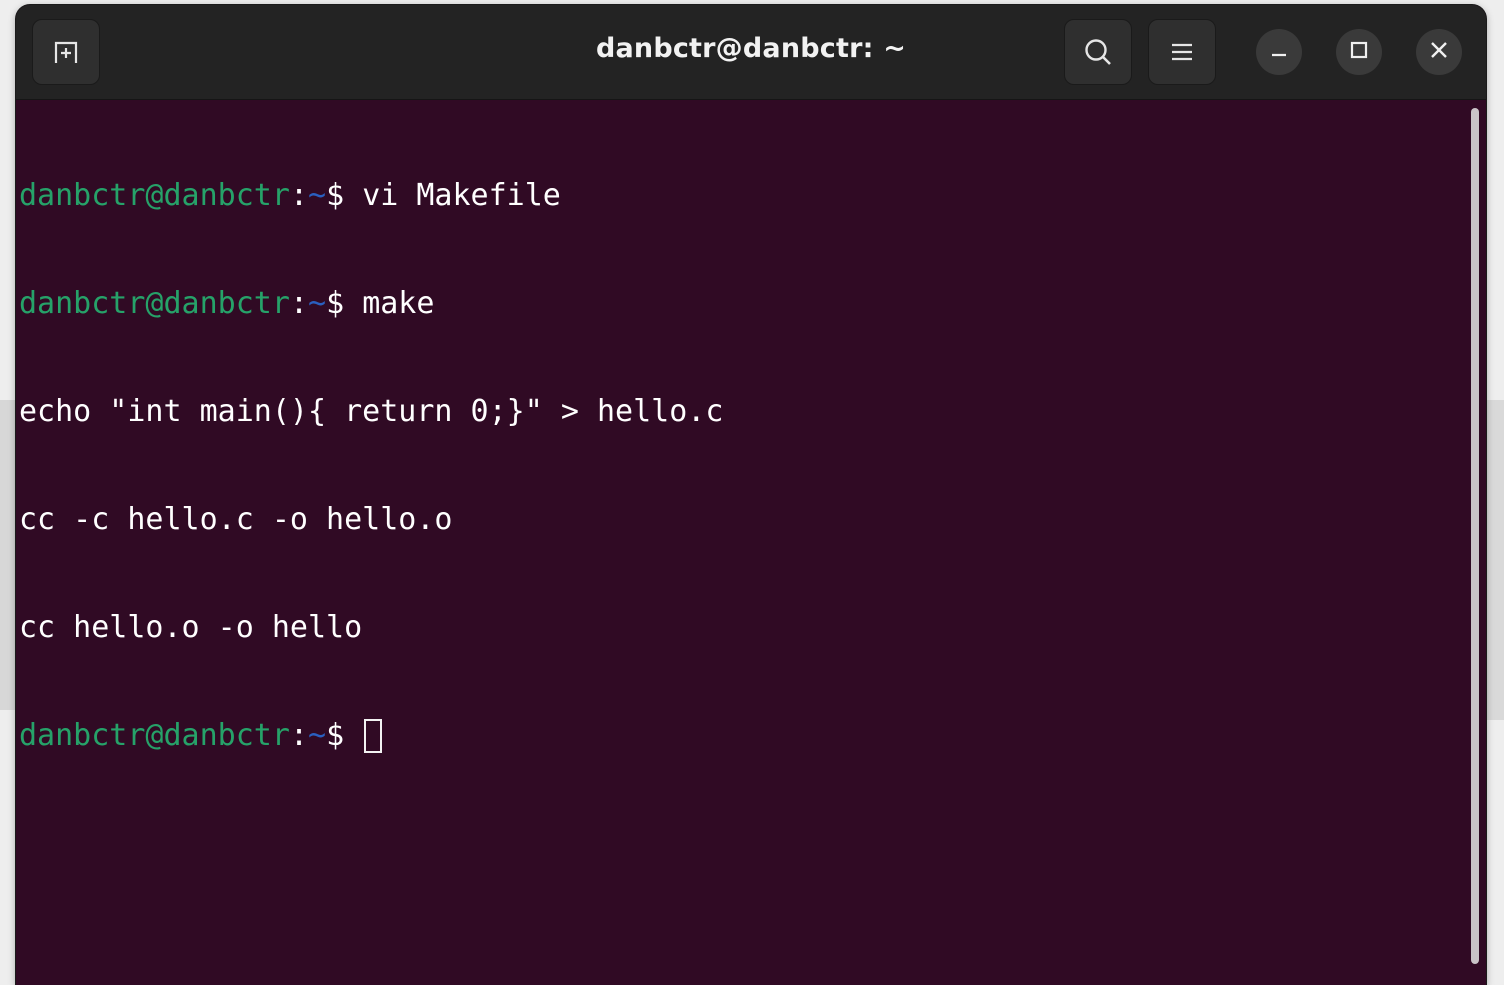 Image resolution: width=1504 pixels, height=985 pixels. I want to click on minimize-button, so click(1279, 52).